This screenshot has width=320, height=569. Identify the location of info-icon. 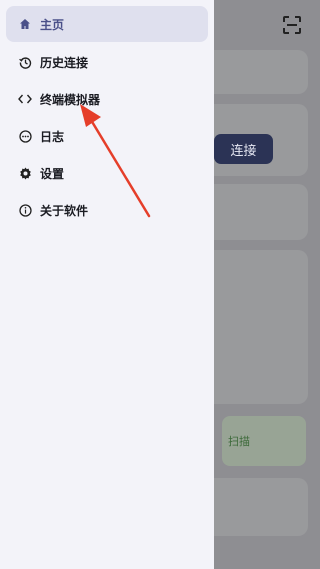
(25, 210).